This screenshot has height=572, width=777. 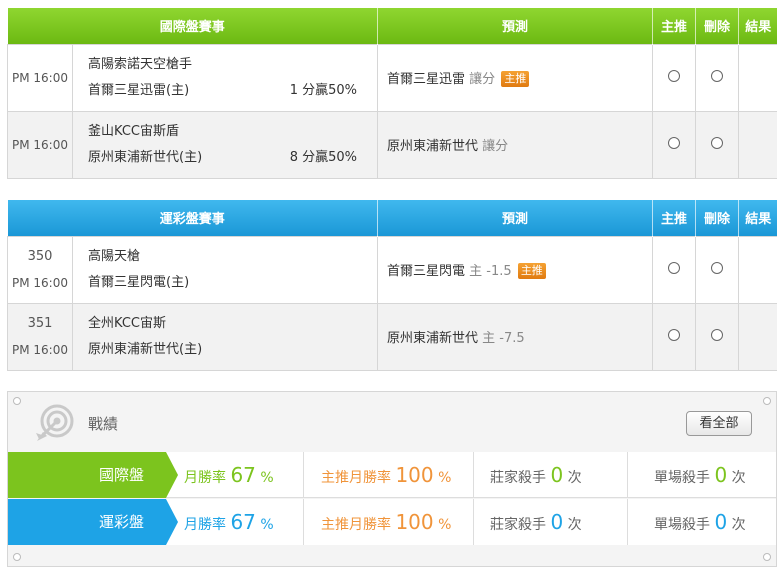 What do you see at coordinates (40, 323) in the screenshot?
I see `game-number: 351` at bounding box center [40, 323].